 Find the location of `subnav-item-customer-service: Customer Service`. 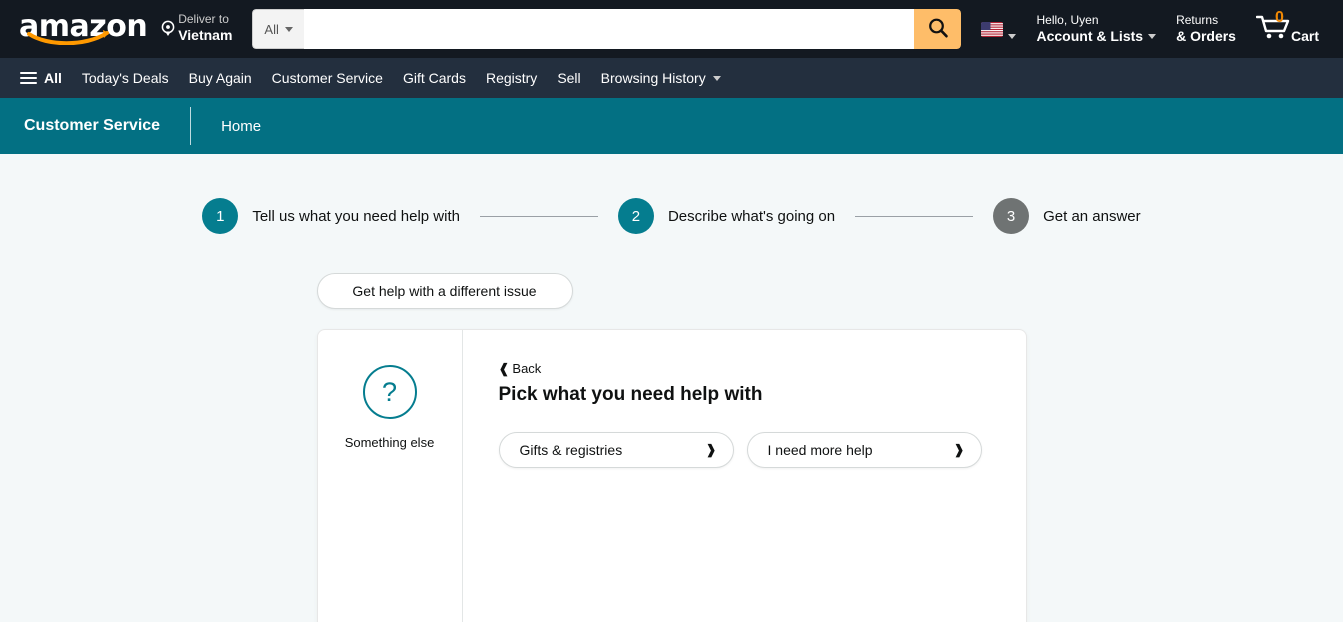

subnav-item-customer-service: Customer Service is located at coordinates (327, 78).